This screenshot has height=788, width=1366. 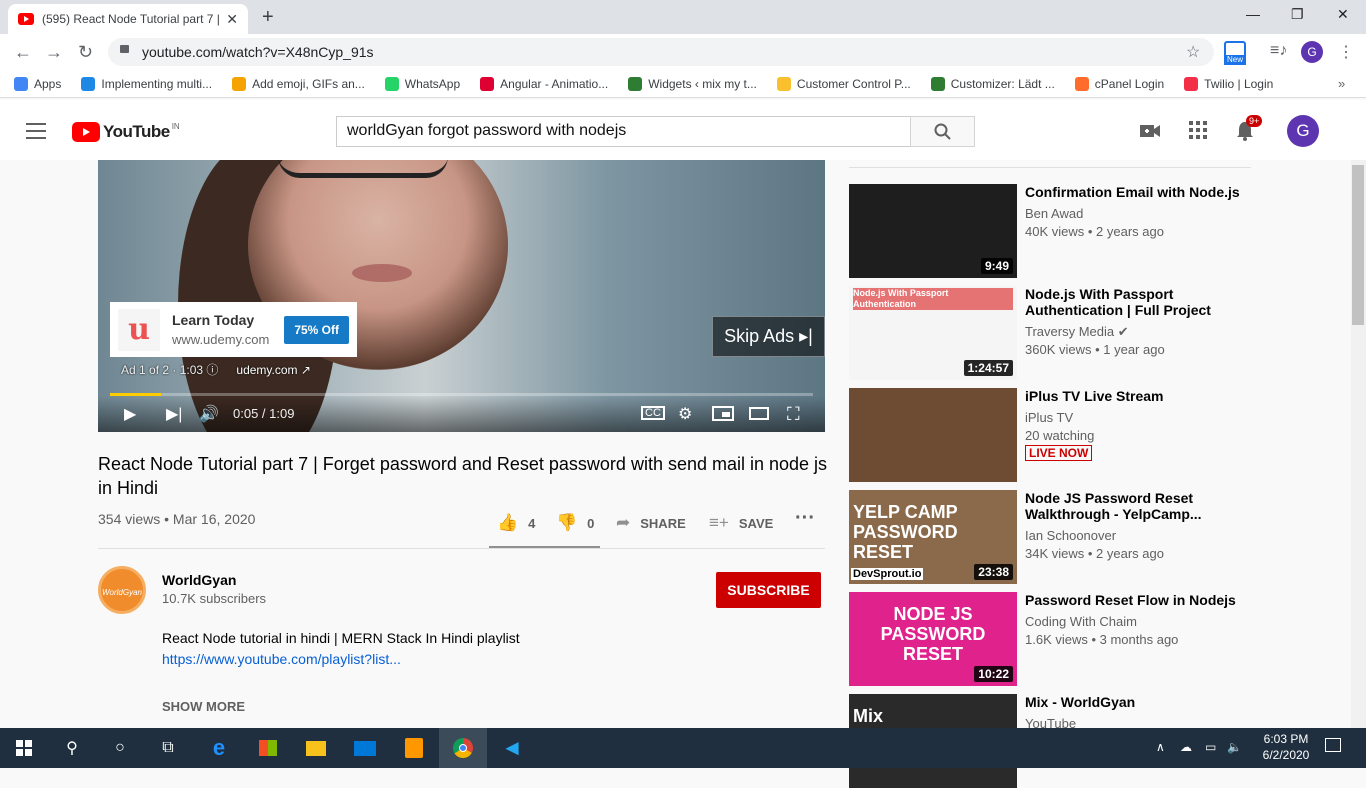 What do you see at coordinates (685, 414) in the screenshot?
I see `settings-gear-icon: ⚙` at bounding box center [685, 414].